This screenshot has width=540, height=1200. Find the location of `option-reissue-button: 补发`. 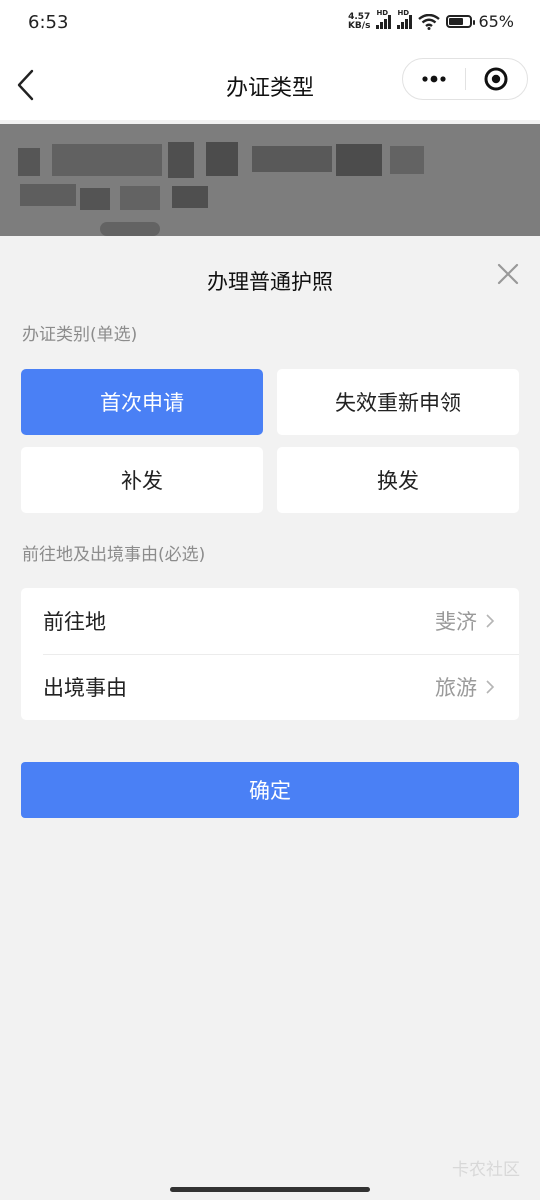

option-reissue-button: 补发 is located at coordinates (142, 480).